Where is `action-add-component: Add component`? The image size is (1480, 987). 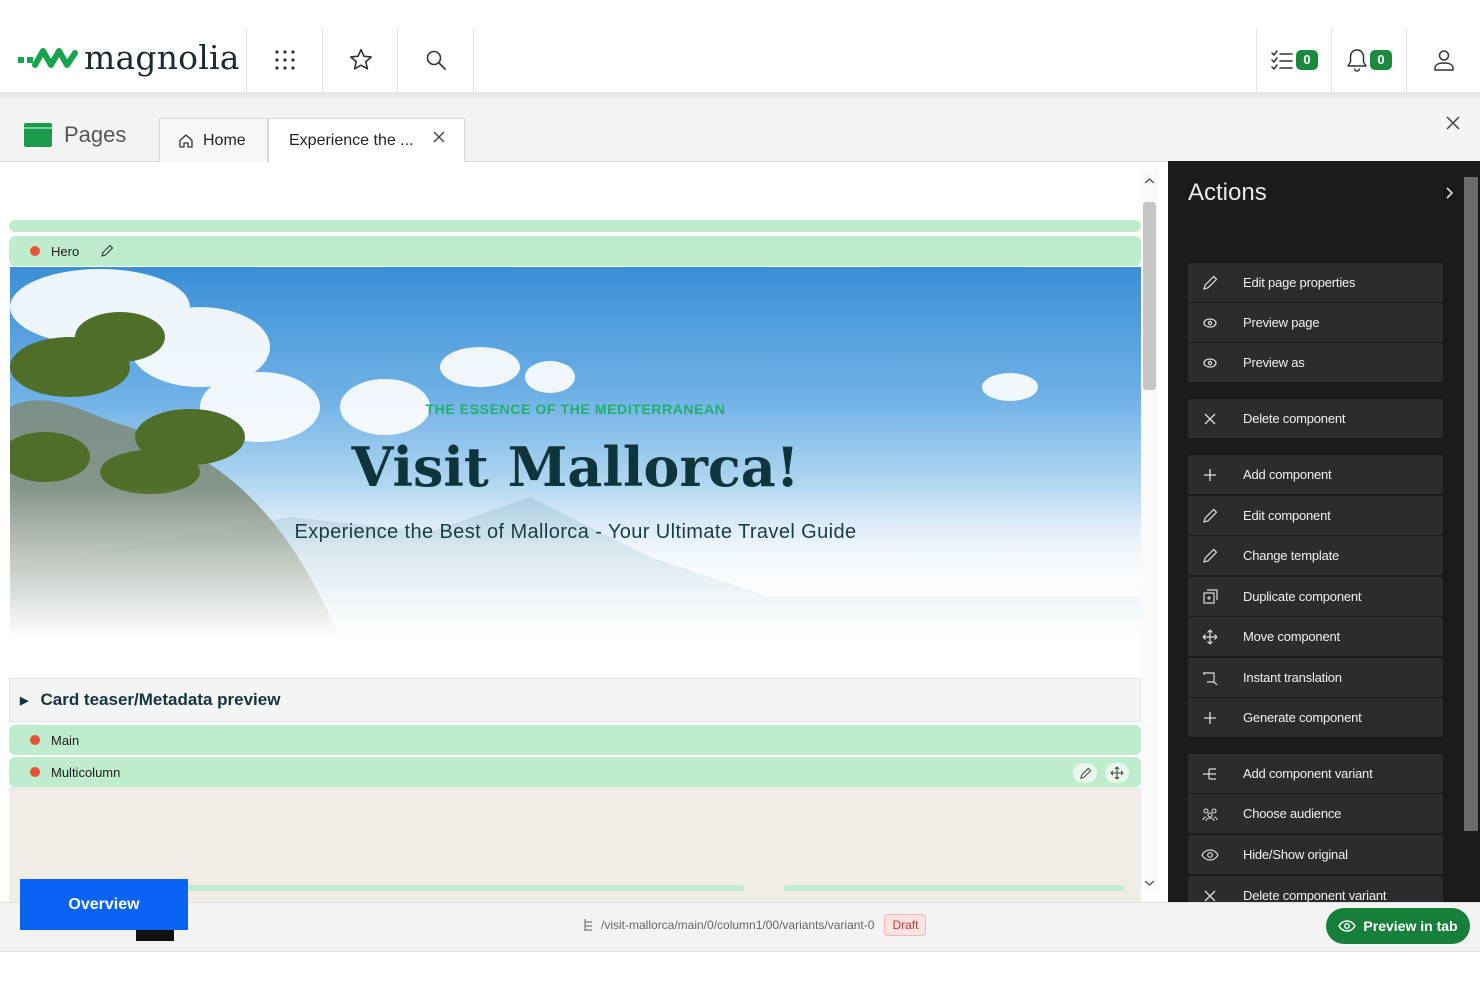
action-add-component: Add component is located at coordinates (1315, 474).